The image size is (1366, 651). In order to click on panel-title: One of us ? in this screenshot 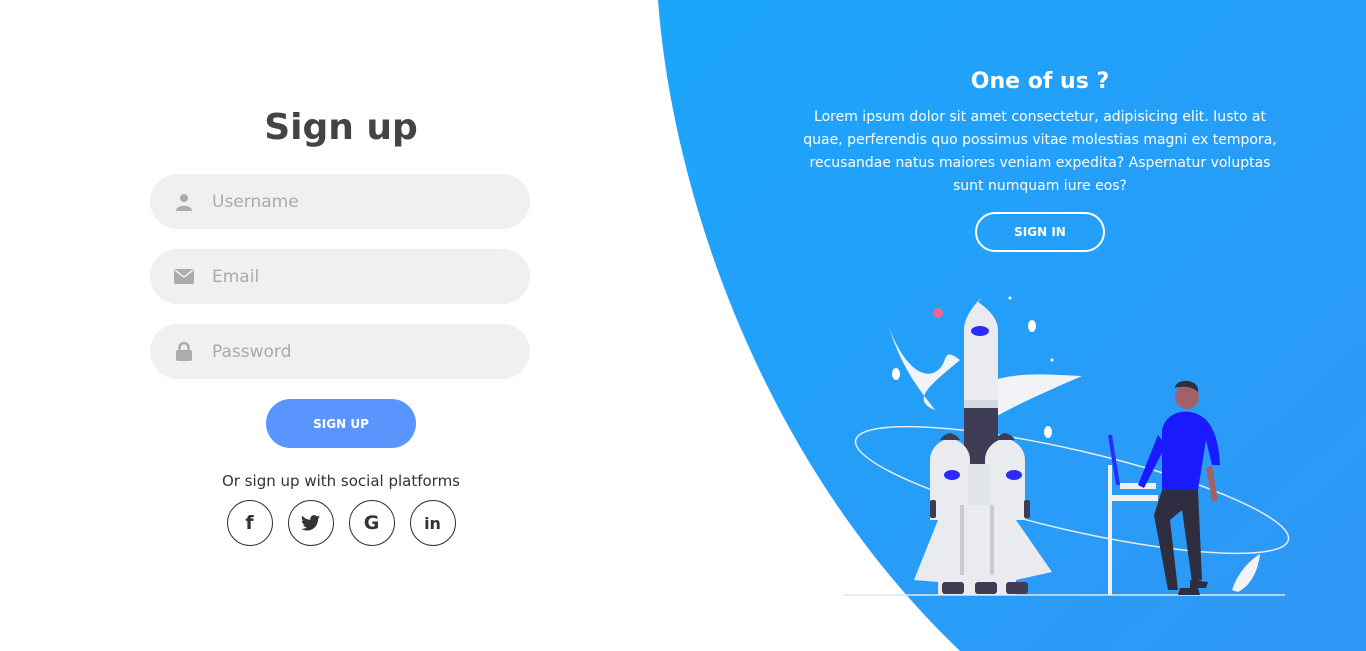, I will do `click(1040, 81)`.